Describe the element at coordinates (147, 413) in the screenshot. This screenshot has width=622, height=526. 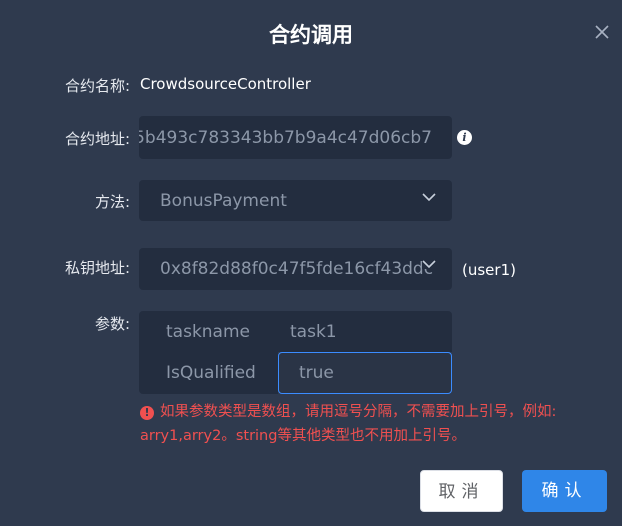
I see `error-icon: !` at that location.